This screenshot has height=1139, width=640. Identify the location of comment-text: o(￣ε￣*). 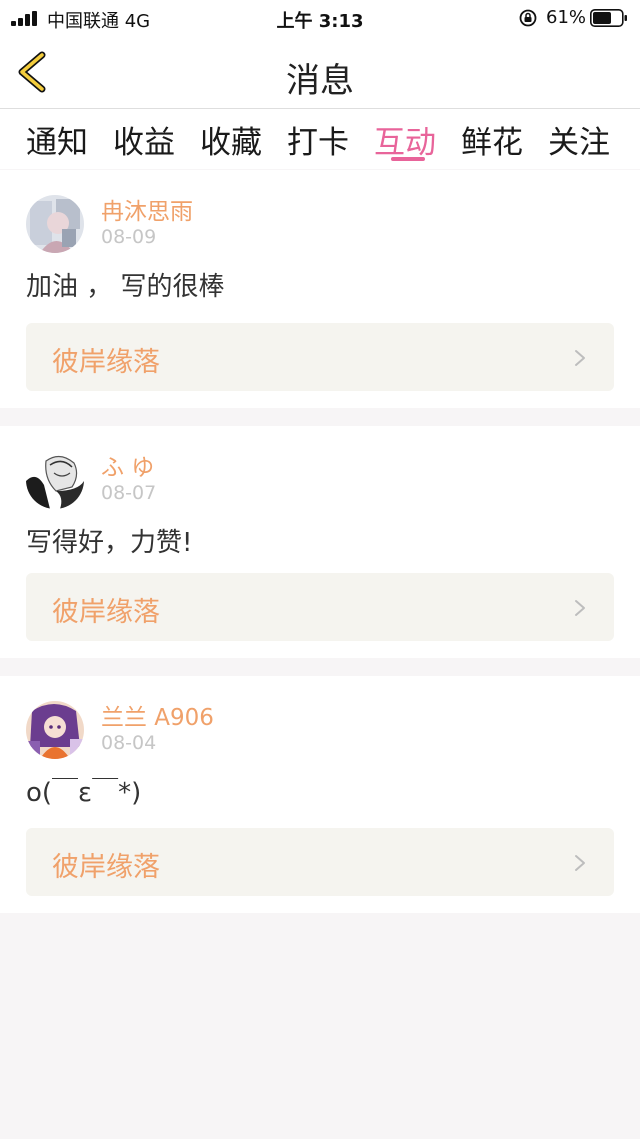
(84, 793).